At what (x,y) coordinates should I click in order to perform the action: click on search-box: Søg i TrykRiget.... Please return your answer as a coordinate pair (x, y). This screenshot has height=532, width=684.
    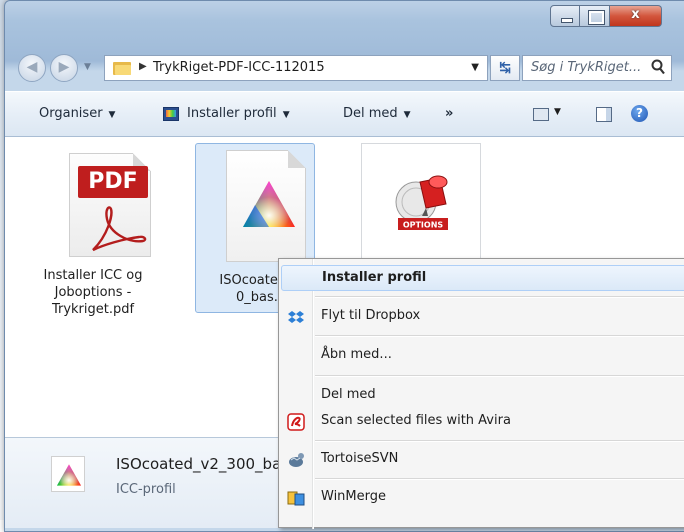
    Looking at the image, I should click on (597, 68).